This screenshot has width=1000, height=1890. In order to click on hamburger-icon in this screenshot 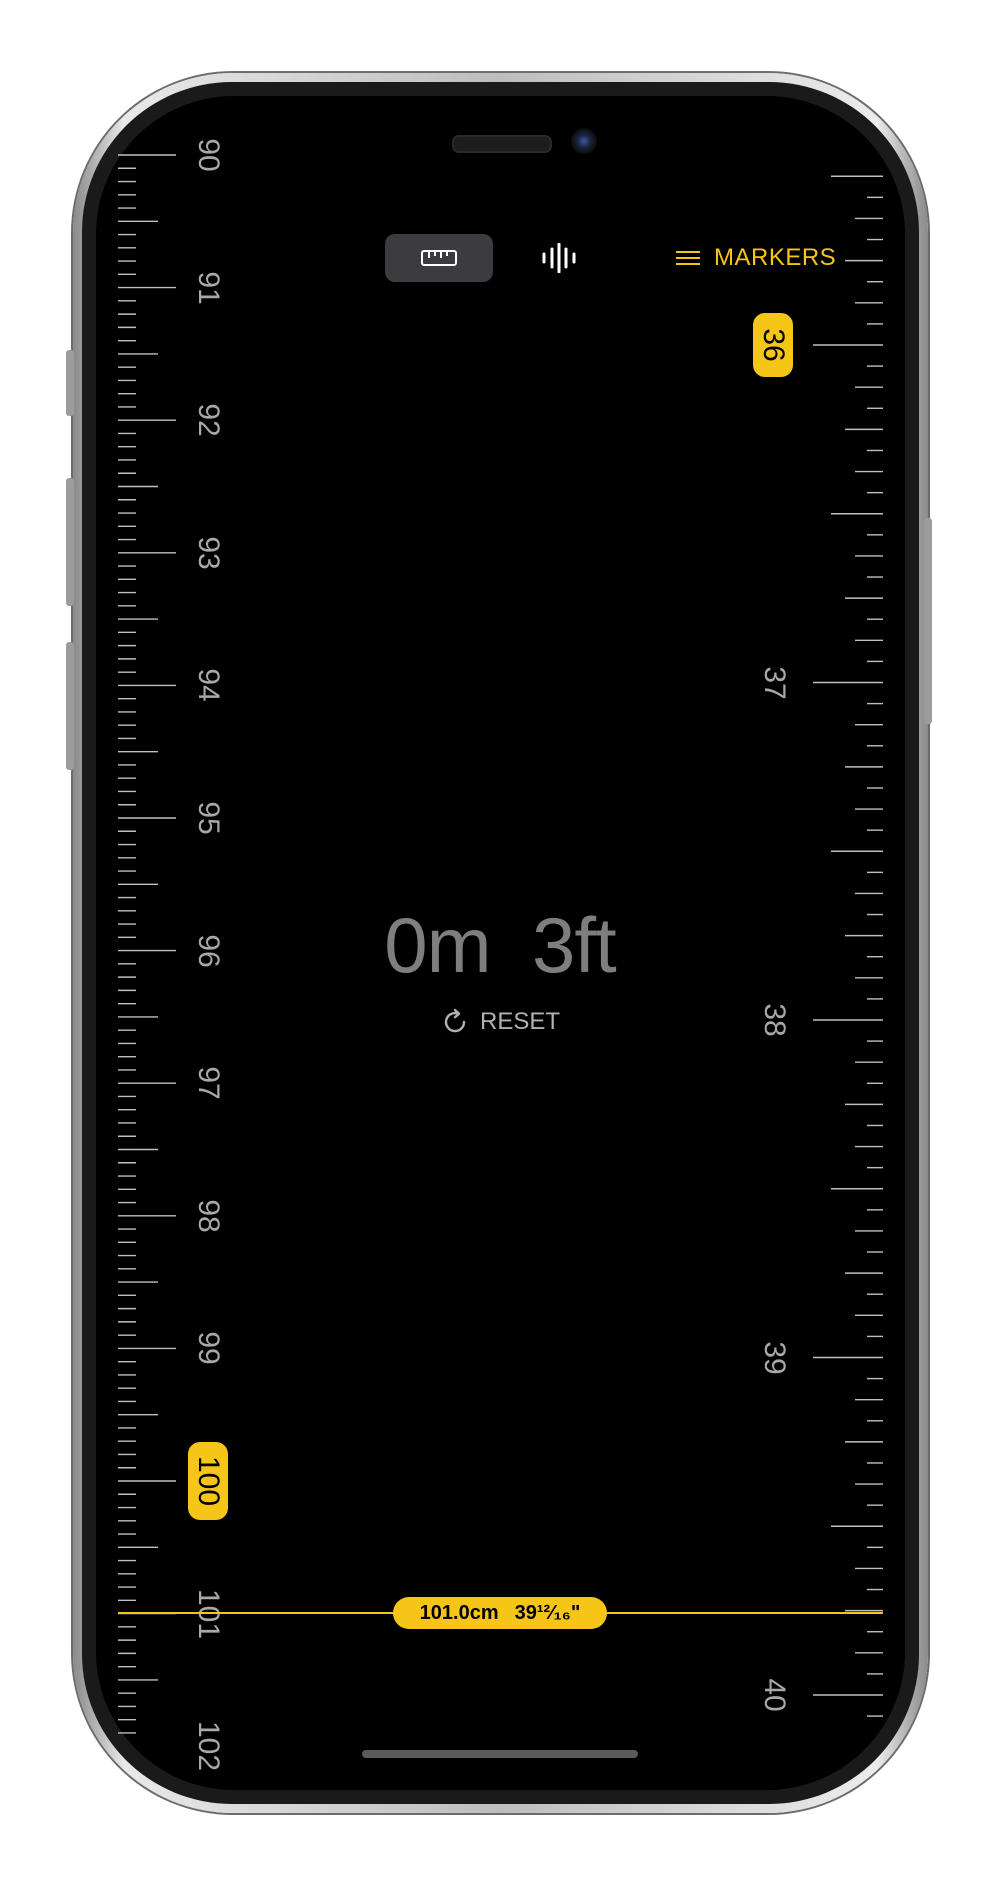, I will do `click(688, 258)`.